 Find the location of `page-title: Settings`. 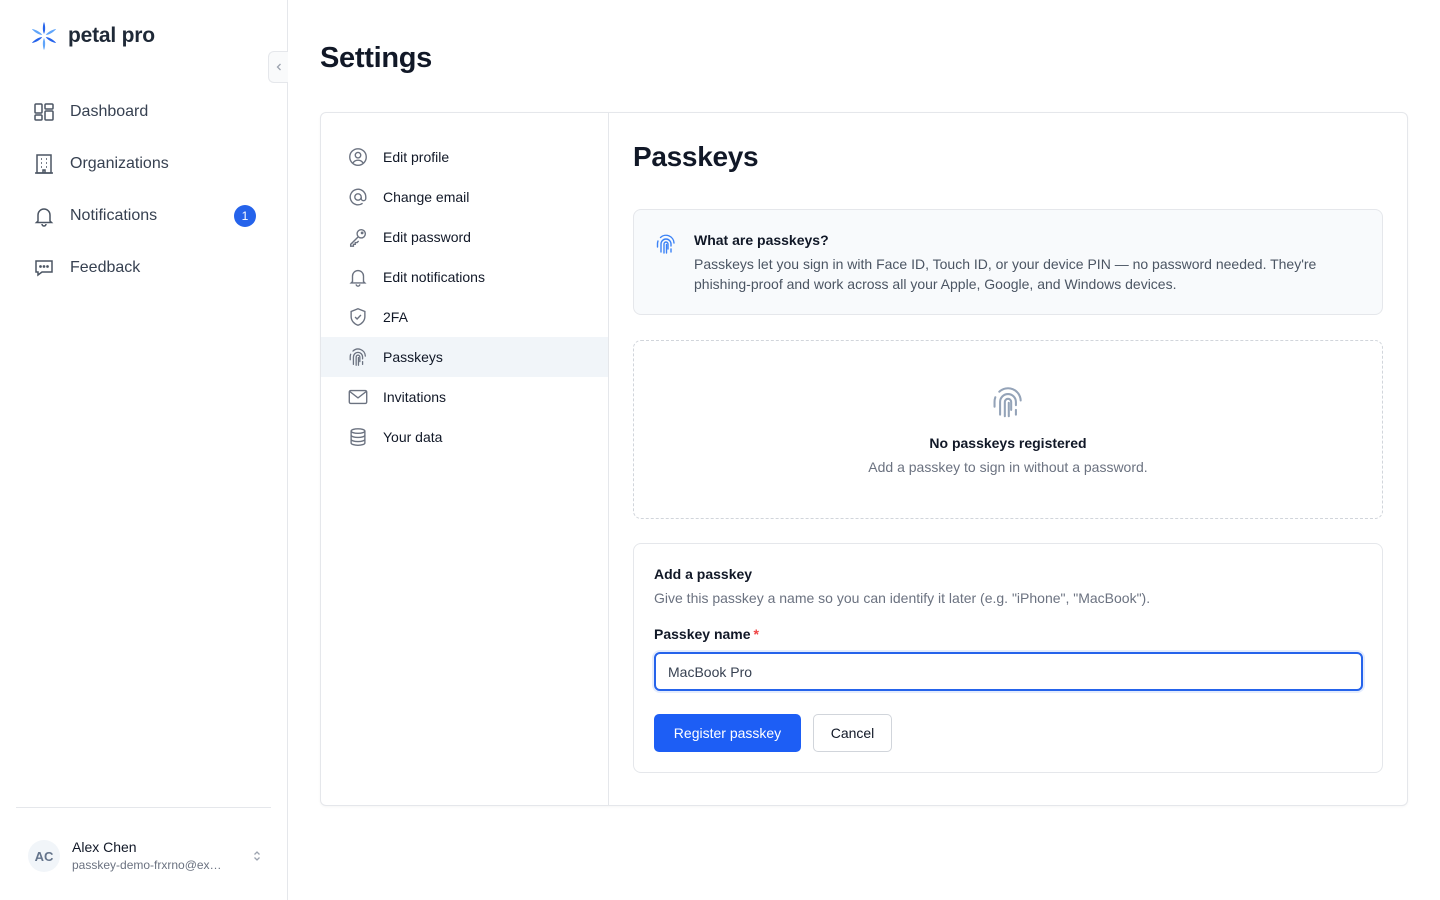

page-title: Settings is located at coordinates (376, 58).